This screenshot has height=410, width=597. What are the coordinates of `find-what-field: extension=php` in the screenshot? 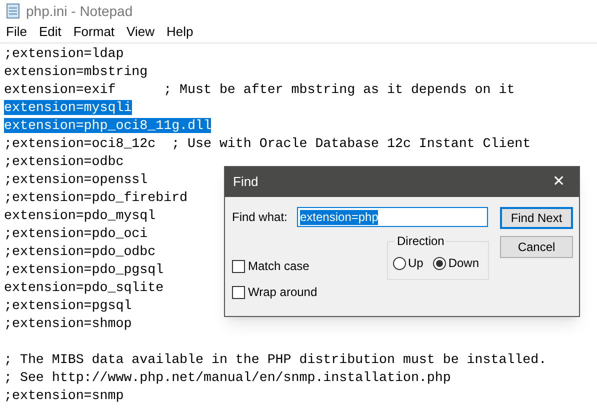 It's located at (392, 217).